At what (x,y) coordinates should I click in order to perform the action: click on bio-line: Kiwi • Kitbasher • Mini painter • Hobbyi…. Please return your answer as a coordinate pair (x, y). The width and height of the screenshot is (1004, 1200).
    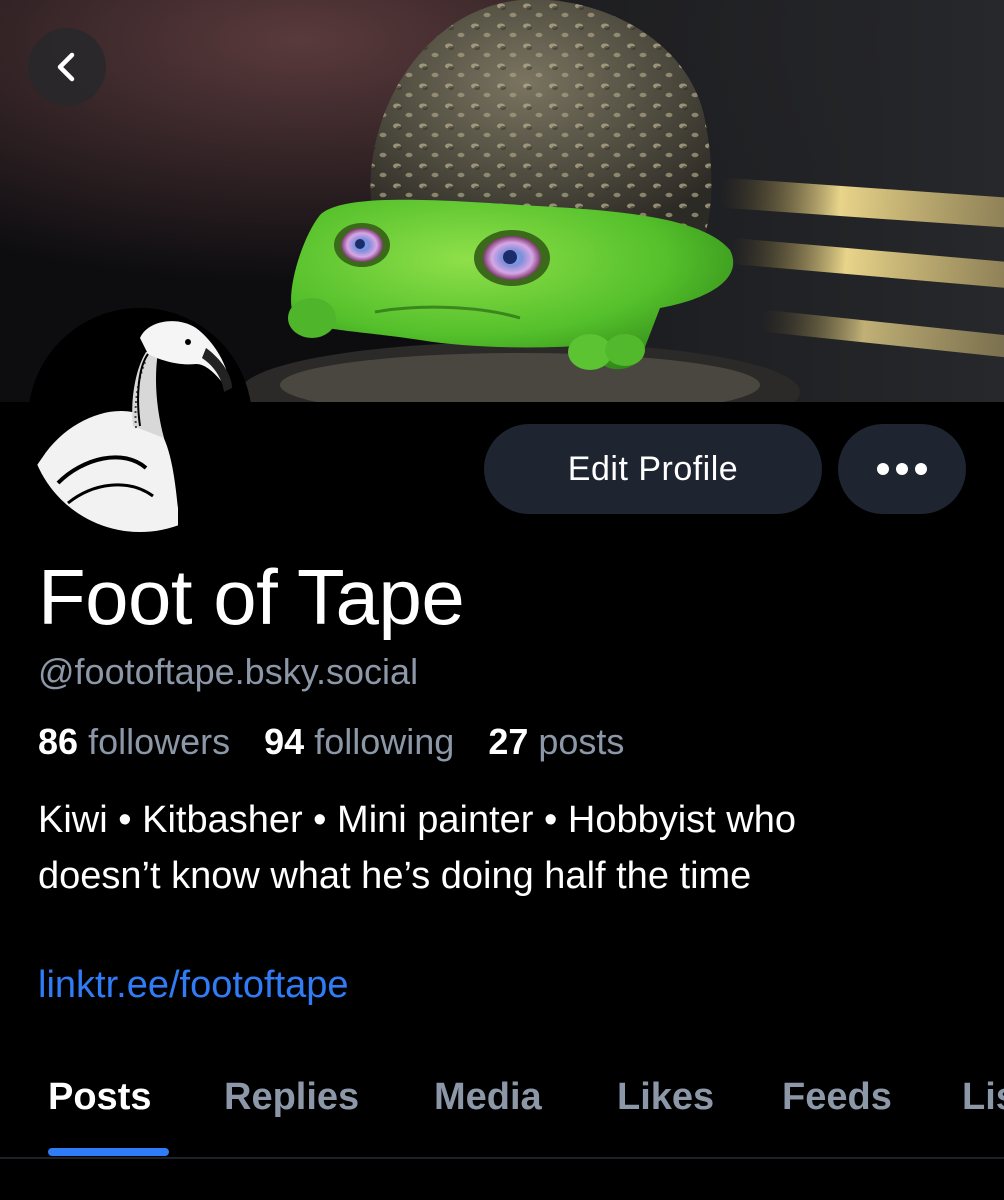
    Looking at the image, I should click on (417, 820).